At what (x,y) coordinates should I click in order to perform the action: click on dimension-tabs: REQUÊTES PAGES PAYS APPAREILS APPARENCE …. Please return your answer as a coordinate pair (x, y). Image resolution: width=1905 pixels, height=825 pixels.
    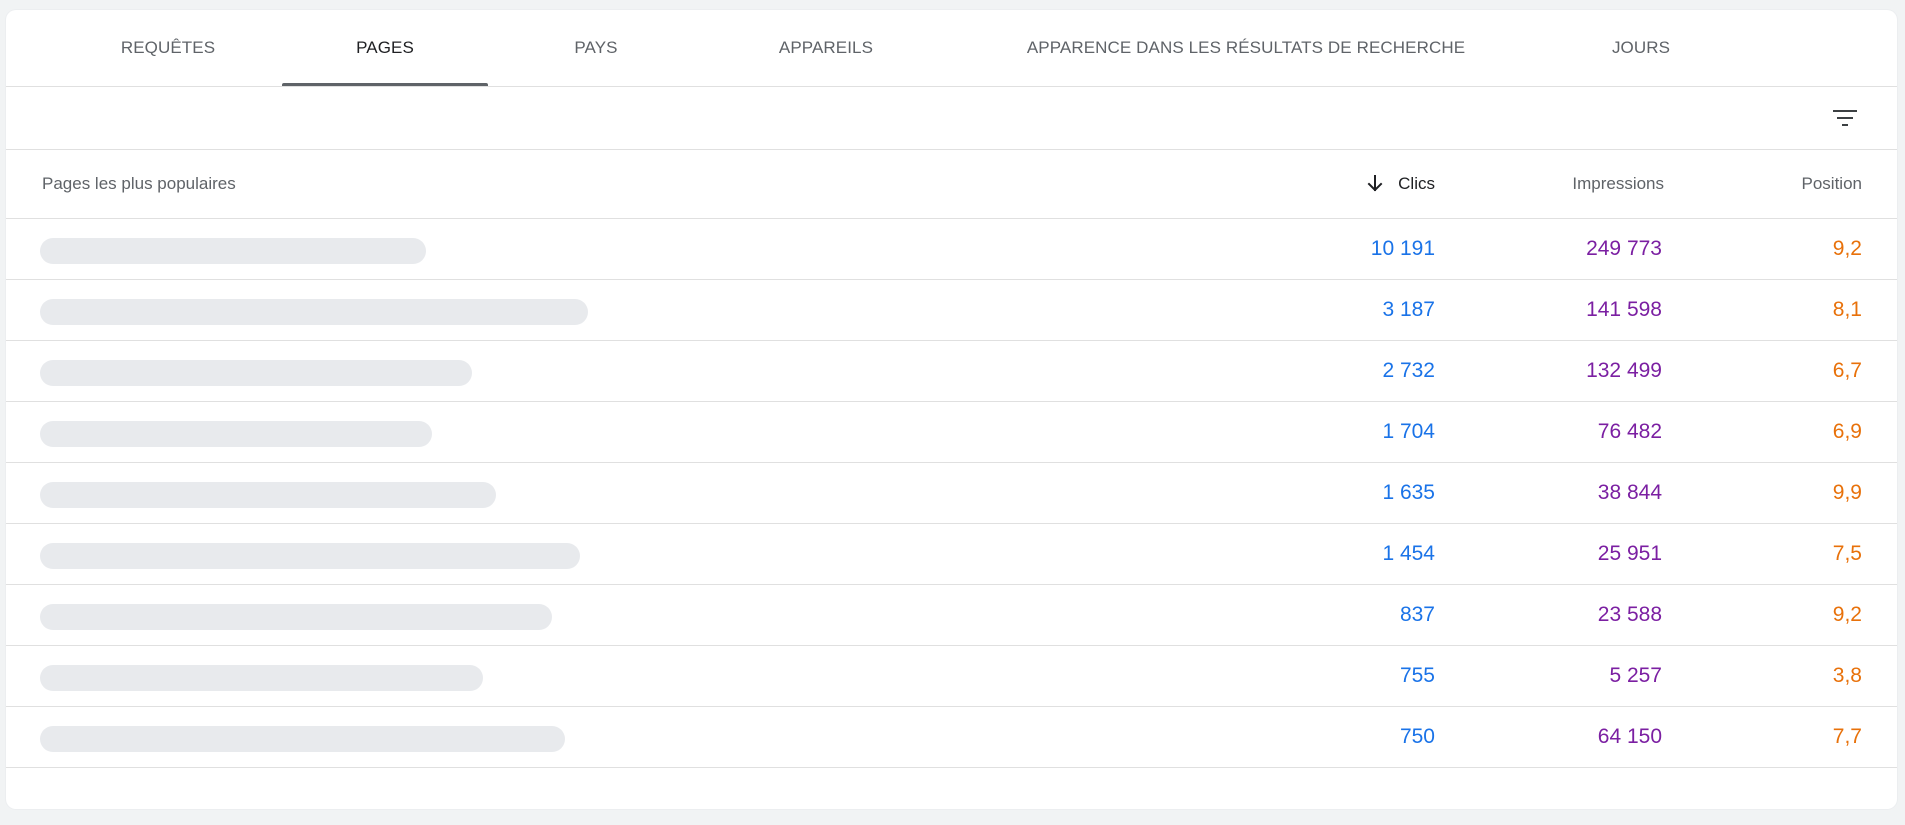
    Looking at the image, I should click on (951, 48).